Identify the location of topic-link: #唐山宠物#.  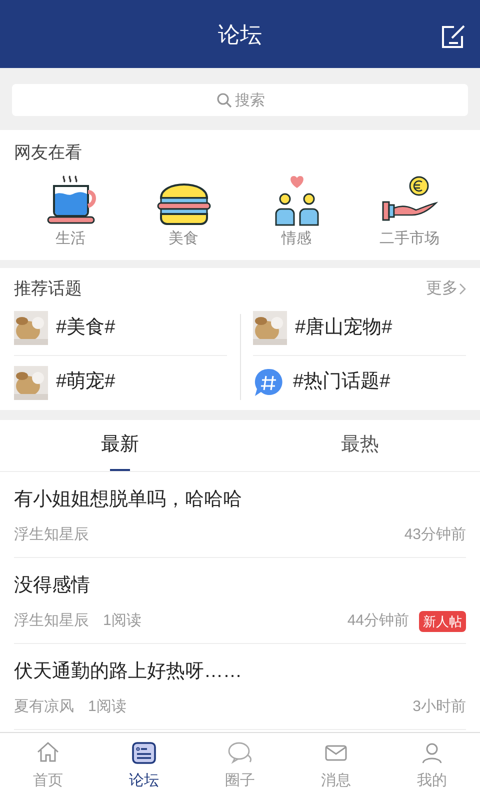
(343, 328).